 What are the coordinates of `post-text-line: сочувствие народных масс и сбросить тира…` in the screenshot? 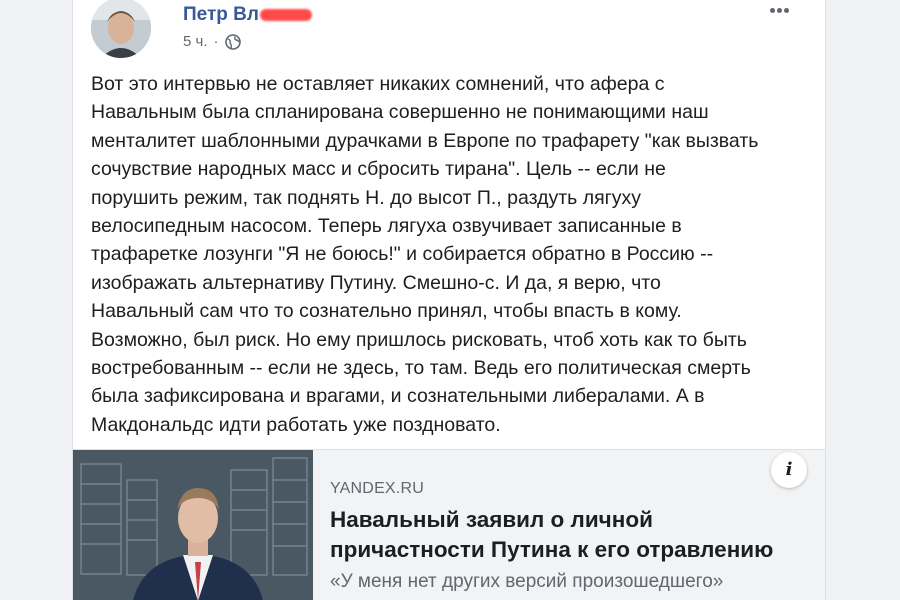 It's located at (378, 169).